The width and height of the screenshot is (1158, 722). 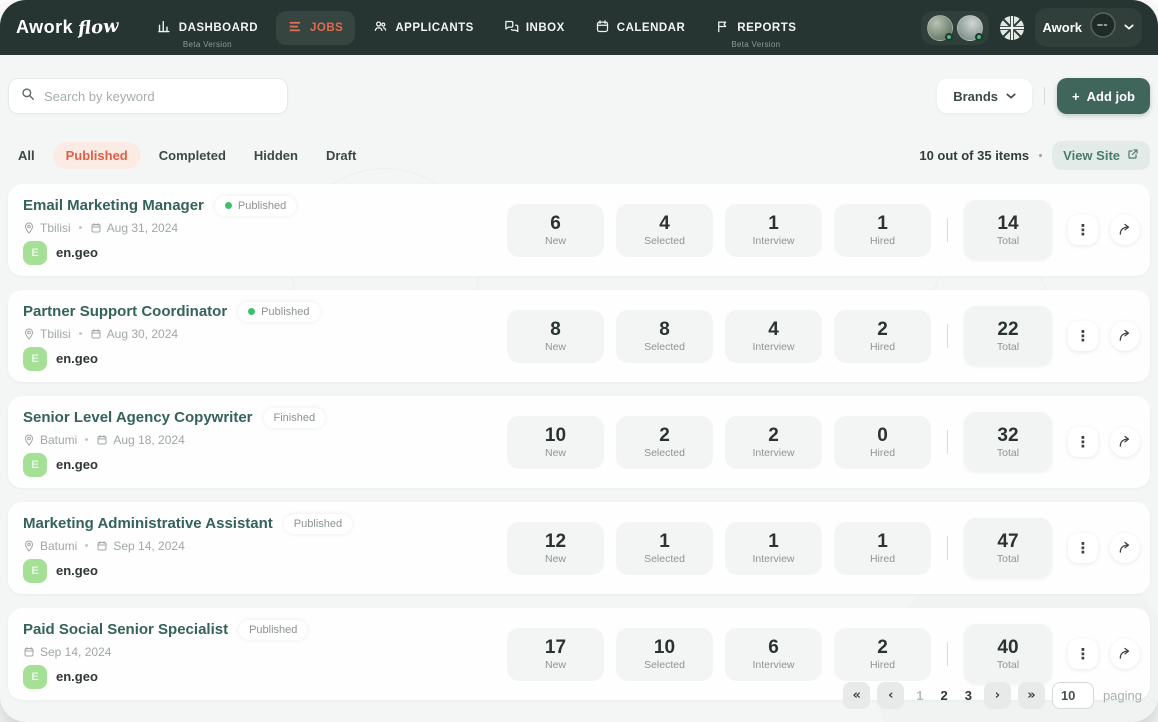 I want to click on job-title: Partner Support Coordinator, so click(x=125, y=311).